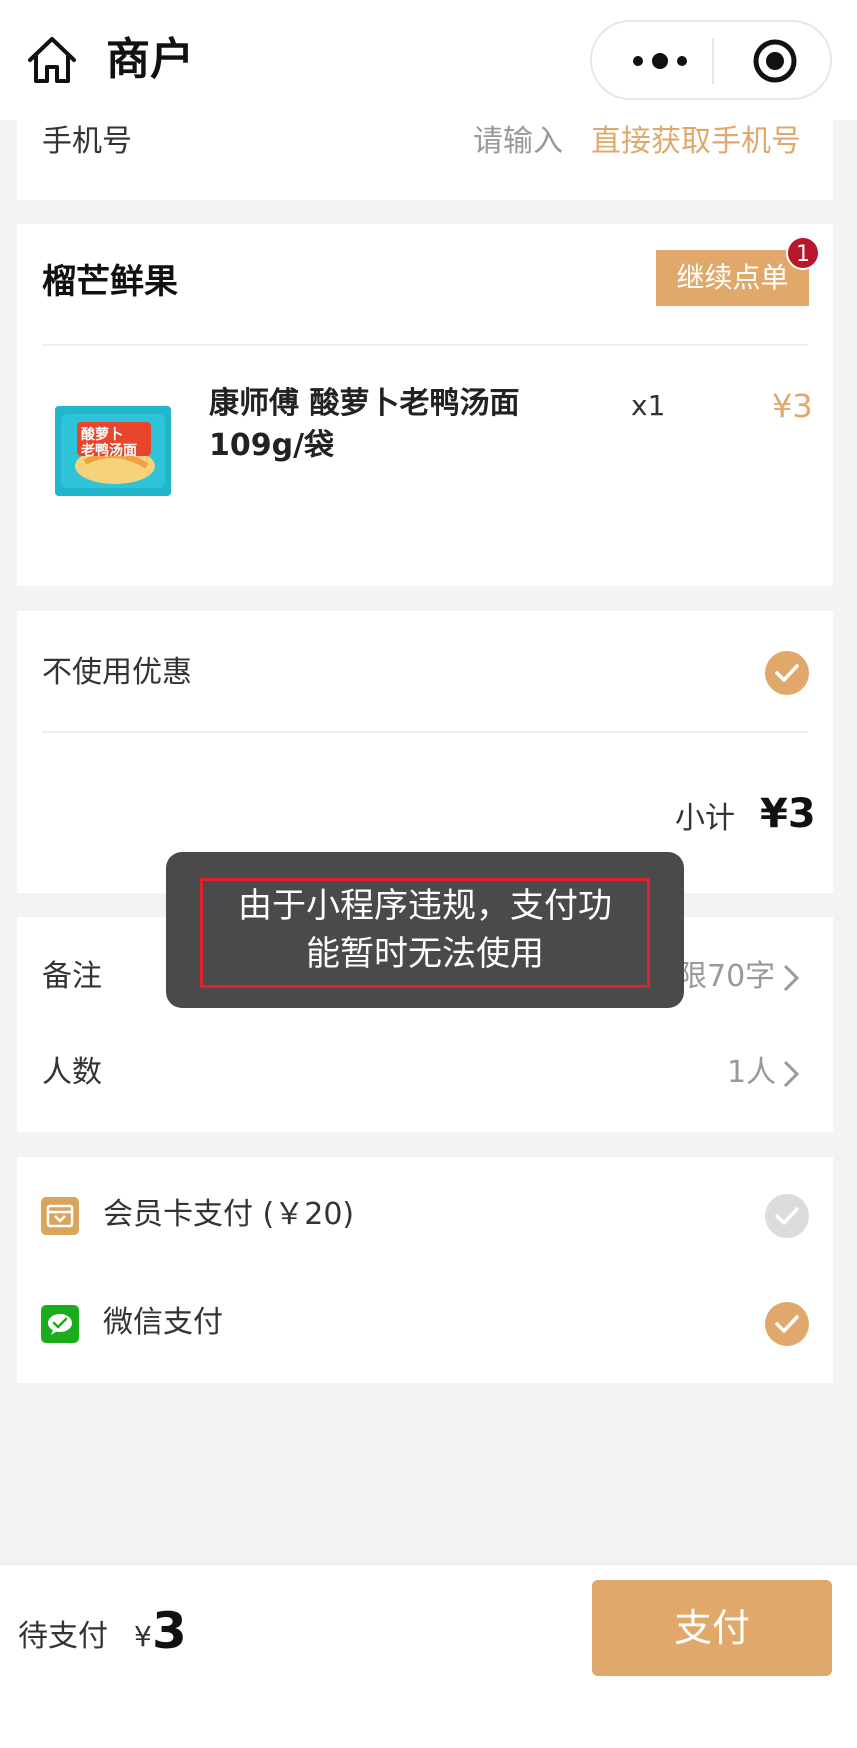  I want to click on payment-disabled-toast: 由于小程序违规，支付功 能暂时无法使用, so click(425, 930).